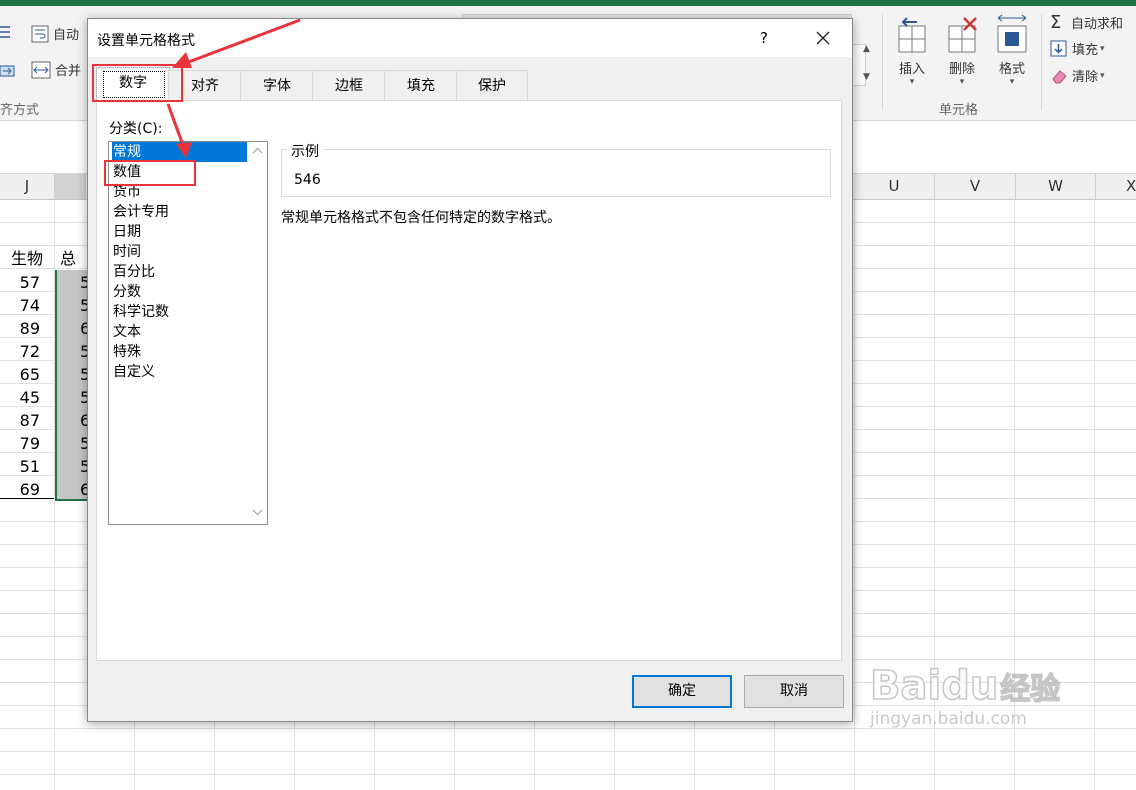  I want to click on autosum-button: Σ 自动求和, so click(1086, 22).